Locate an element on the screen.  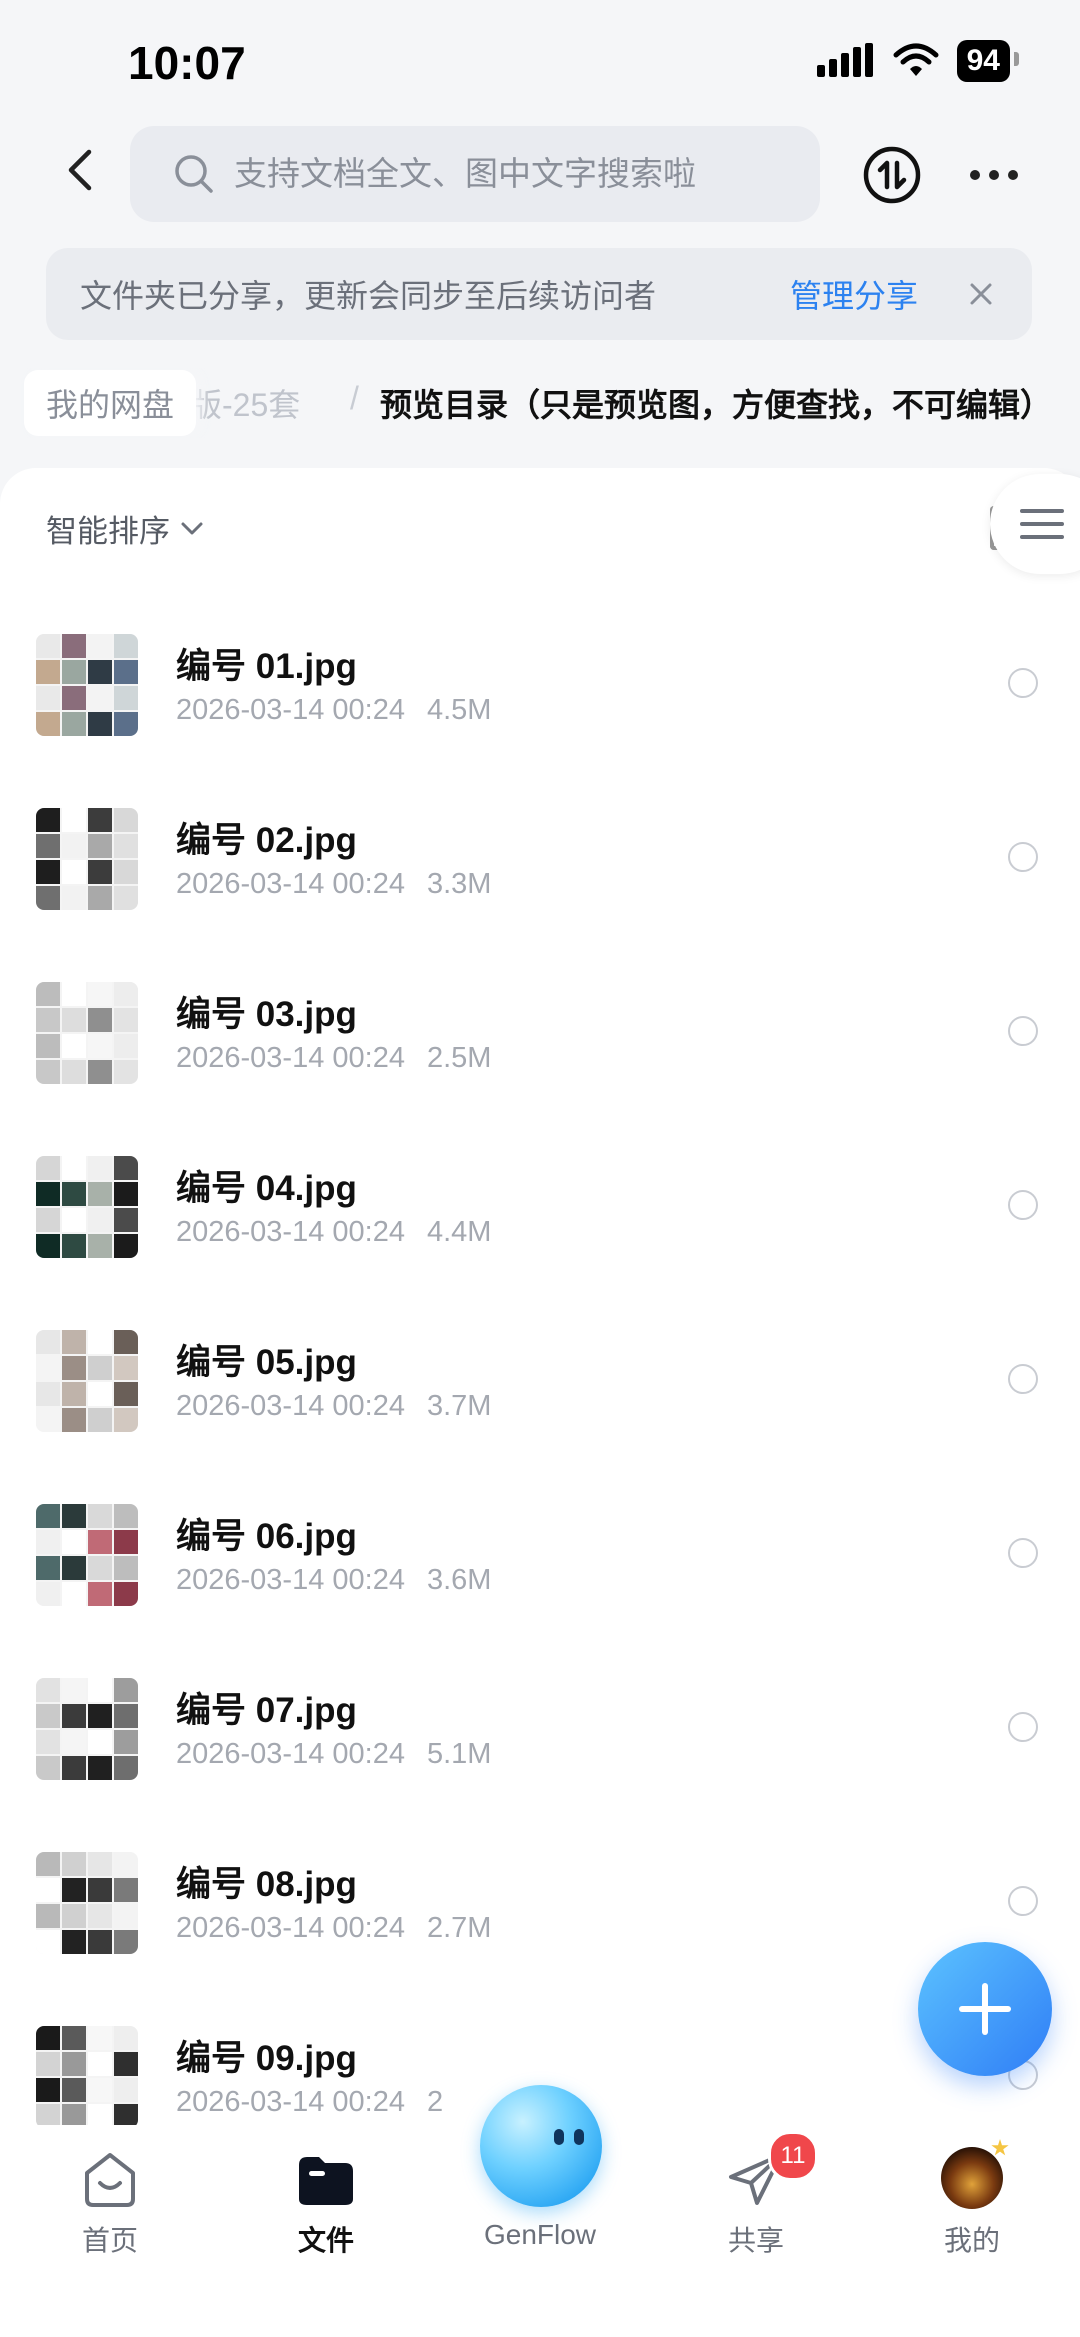
file-row: 编号 04.jpg 2026-03-14 00:24 4.4M is located at coordinates (540, 1227).